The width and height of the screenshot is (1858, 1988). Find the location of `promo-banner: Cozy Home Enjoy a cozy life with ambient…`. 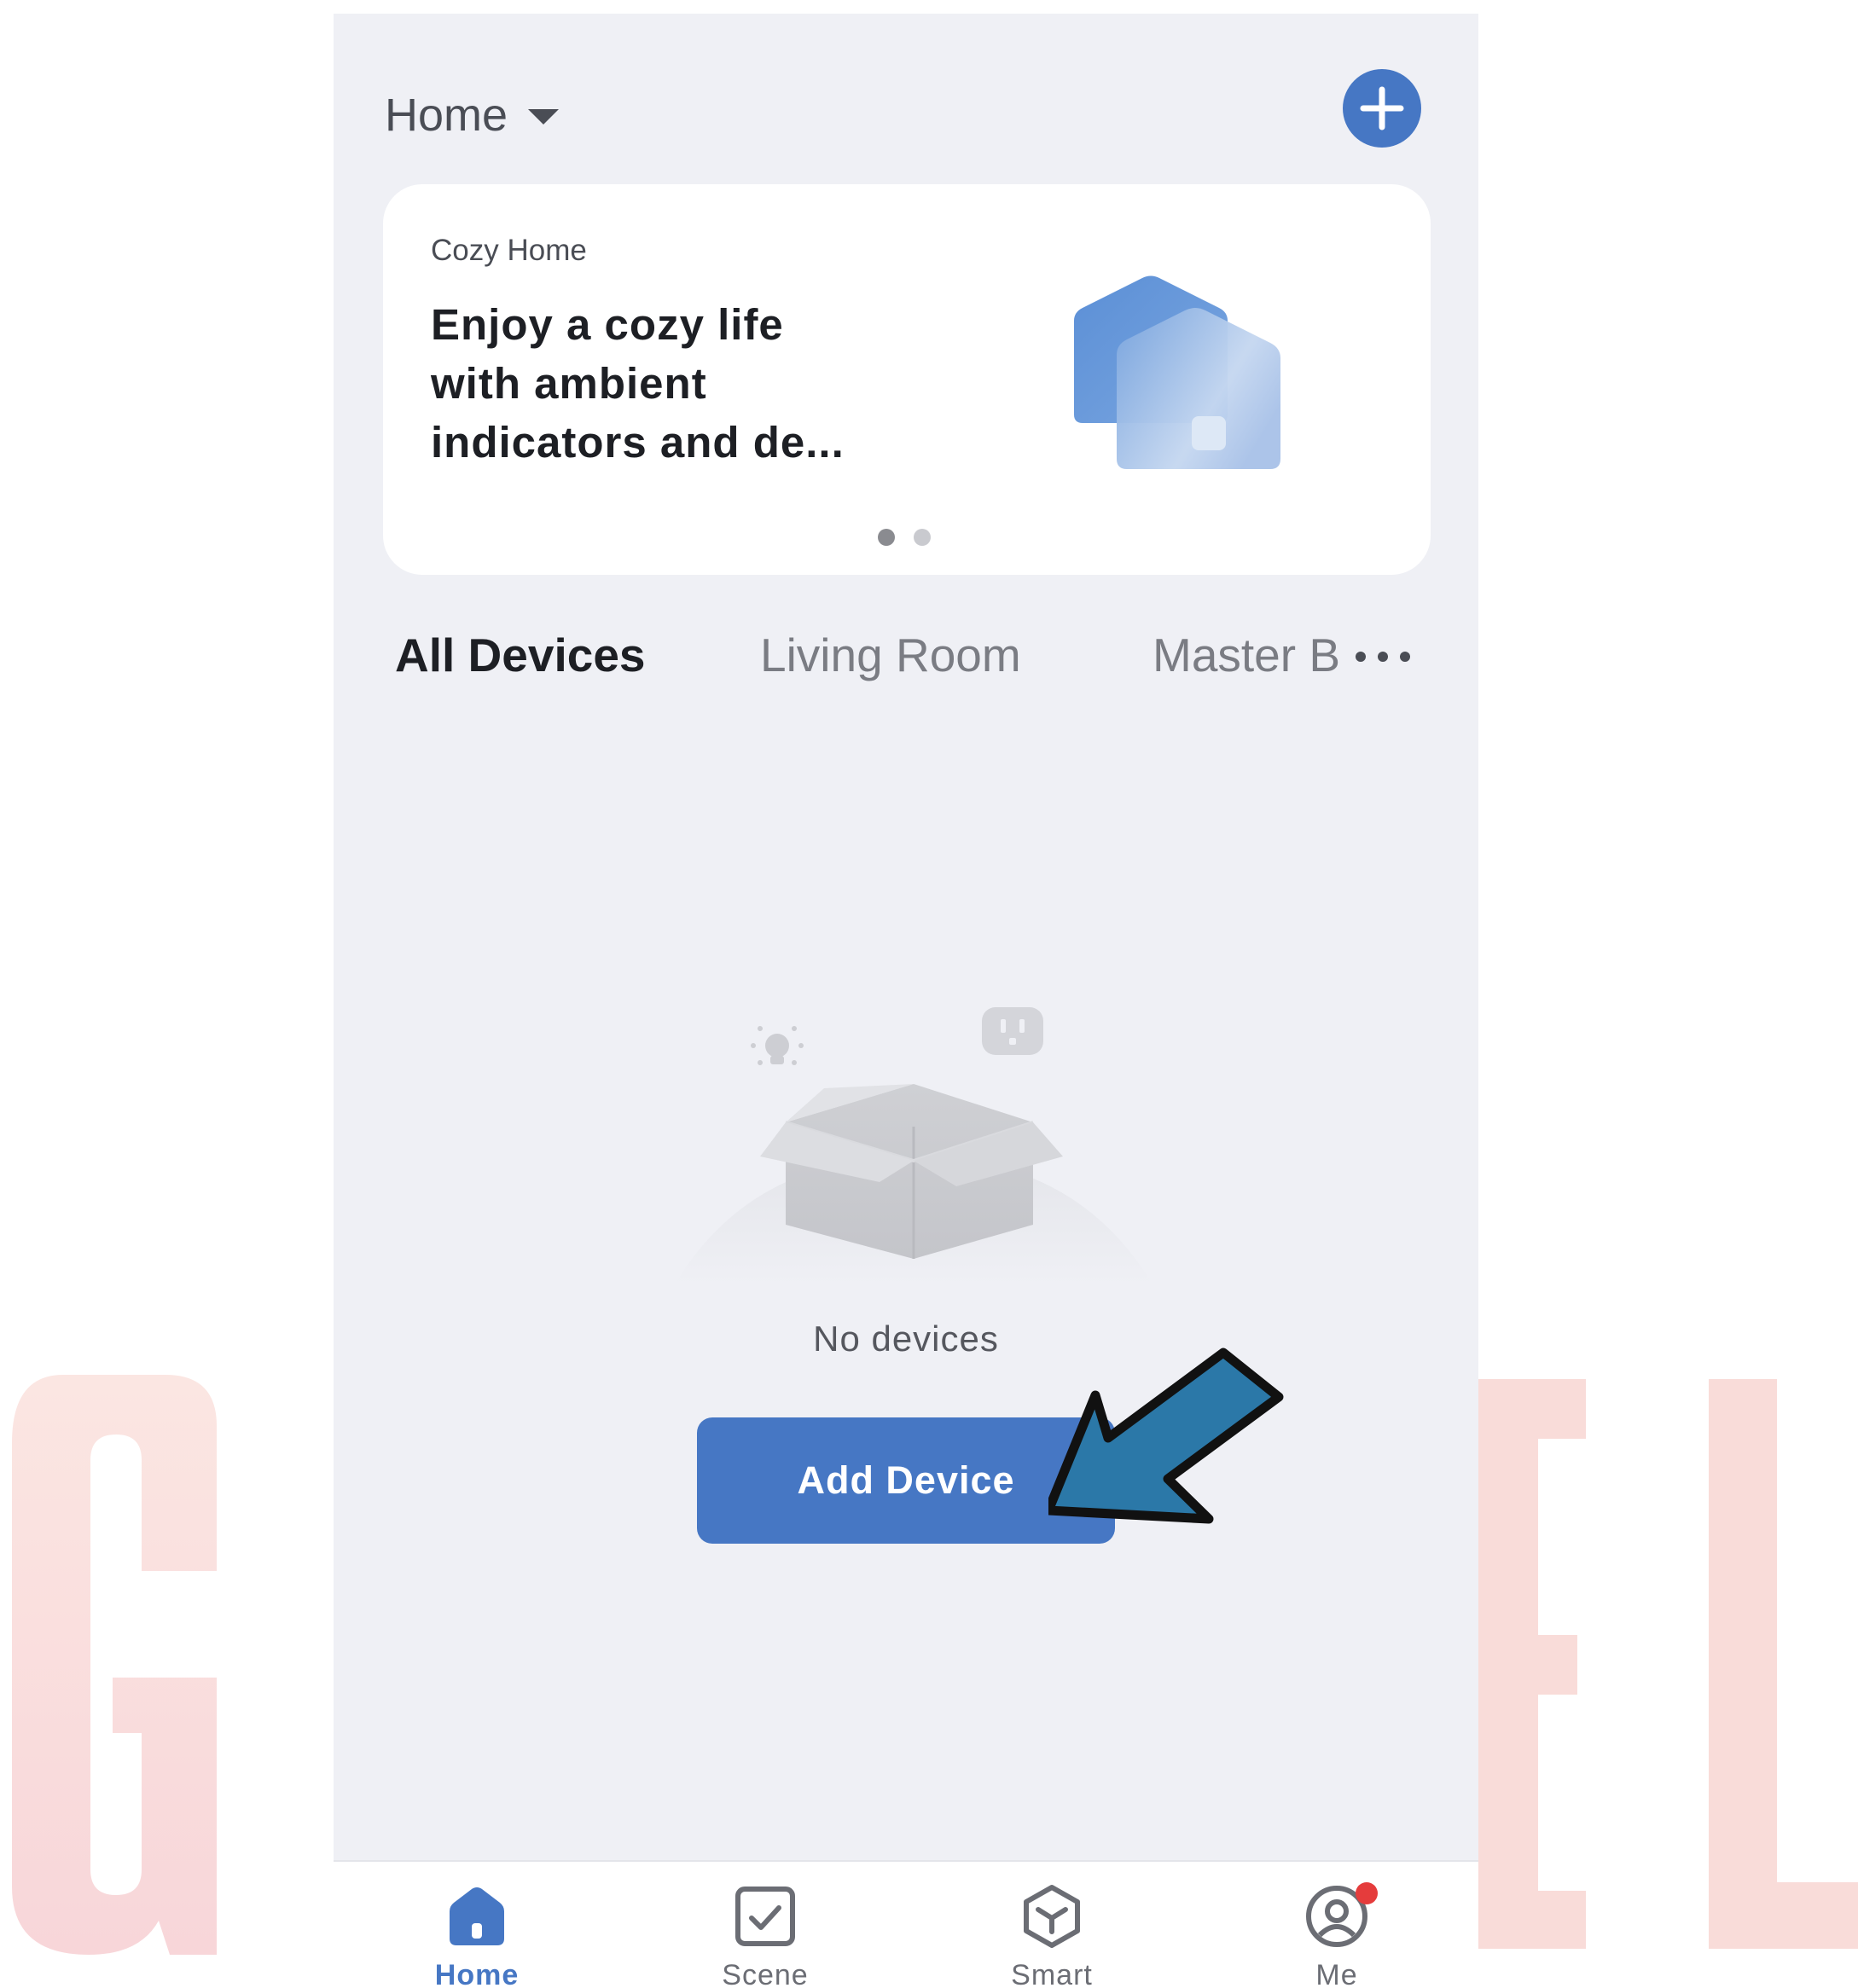

promo-banner: Cozy Home Enjoy a cozy life with ambient… is located at coordinates (907, 380).